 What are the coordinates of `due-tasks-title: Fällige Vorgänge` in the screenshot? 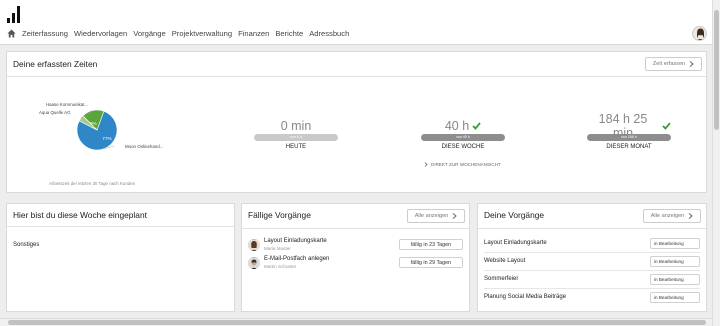 It's located at (279, 215).